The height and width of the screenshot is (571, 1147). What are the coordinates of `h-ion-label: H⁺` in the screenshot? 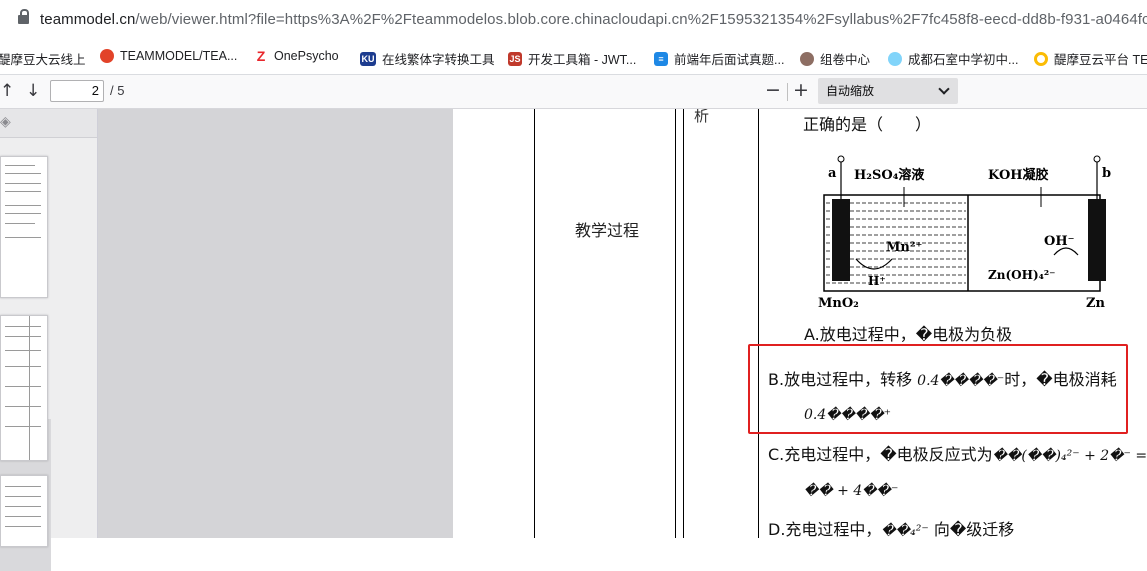 It's located at (877, 281).